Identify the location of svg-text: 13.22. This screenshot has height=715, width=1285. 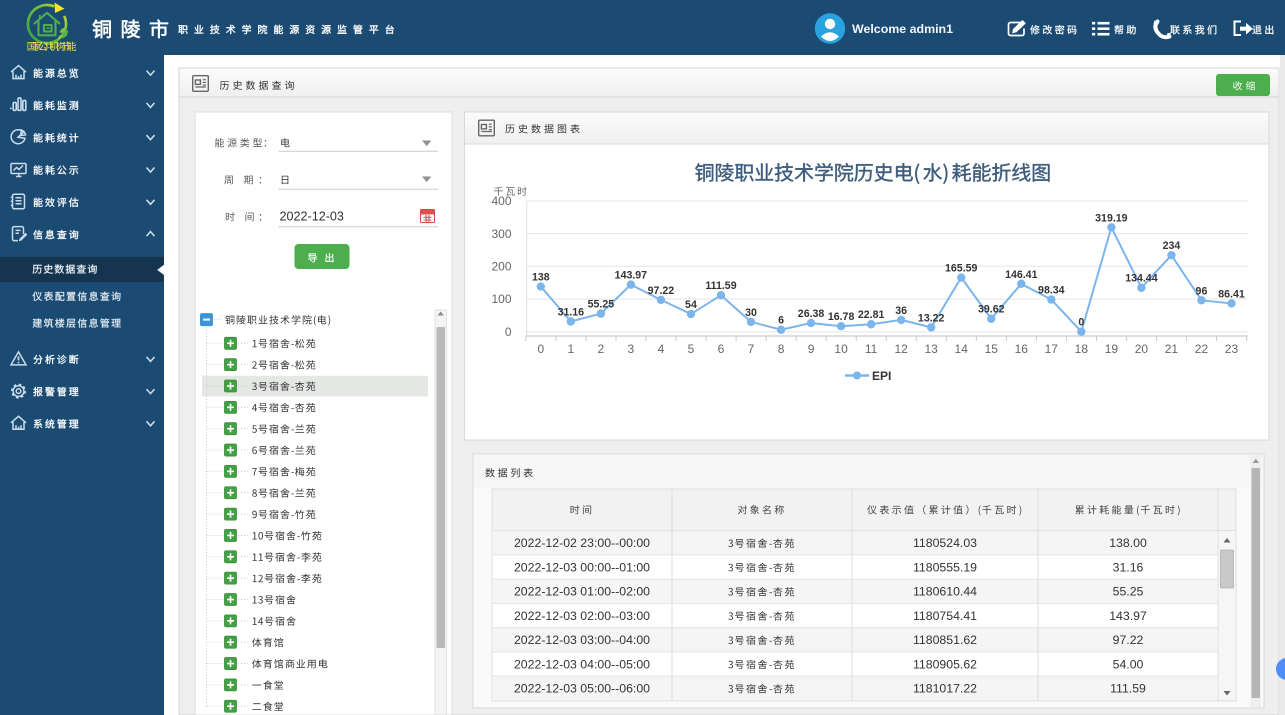
(931, 318).